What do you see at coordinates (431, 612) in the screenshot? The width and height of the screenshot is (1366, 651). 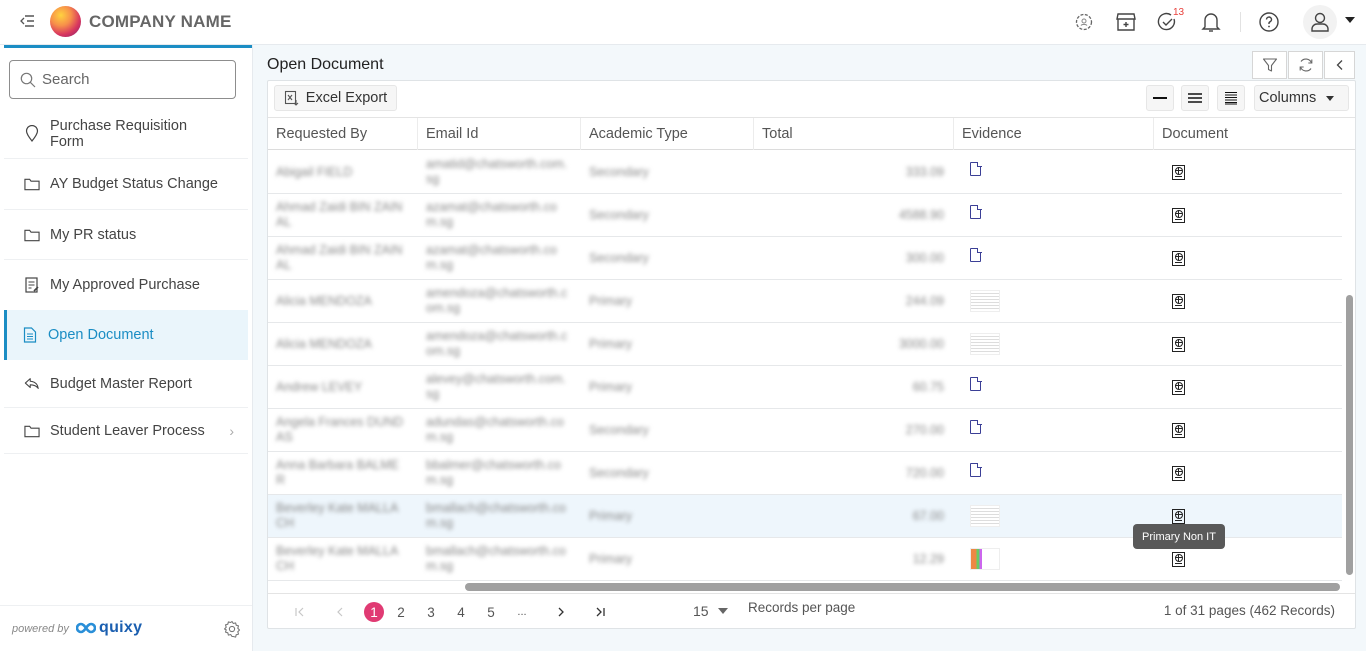 I see `page-button-3: 3` at bounding box center [431, 612].